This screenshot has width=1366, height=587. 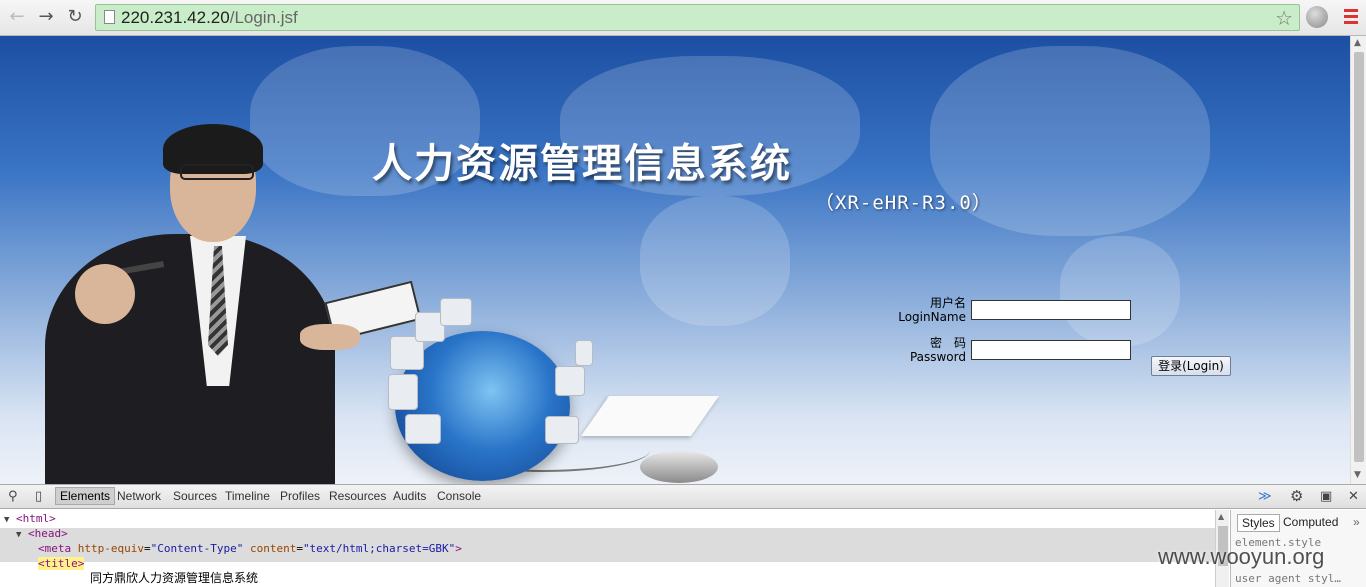 What do you see at coordinates (1357, 475) in the screenshot?
I see `scroll-down-icon: ▼` at bounding box center [1357, 475].